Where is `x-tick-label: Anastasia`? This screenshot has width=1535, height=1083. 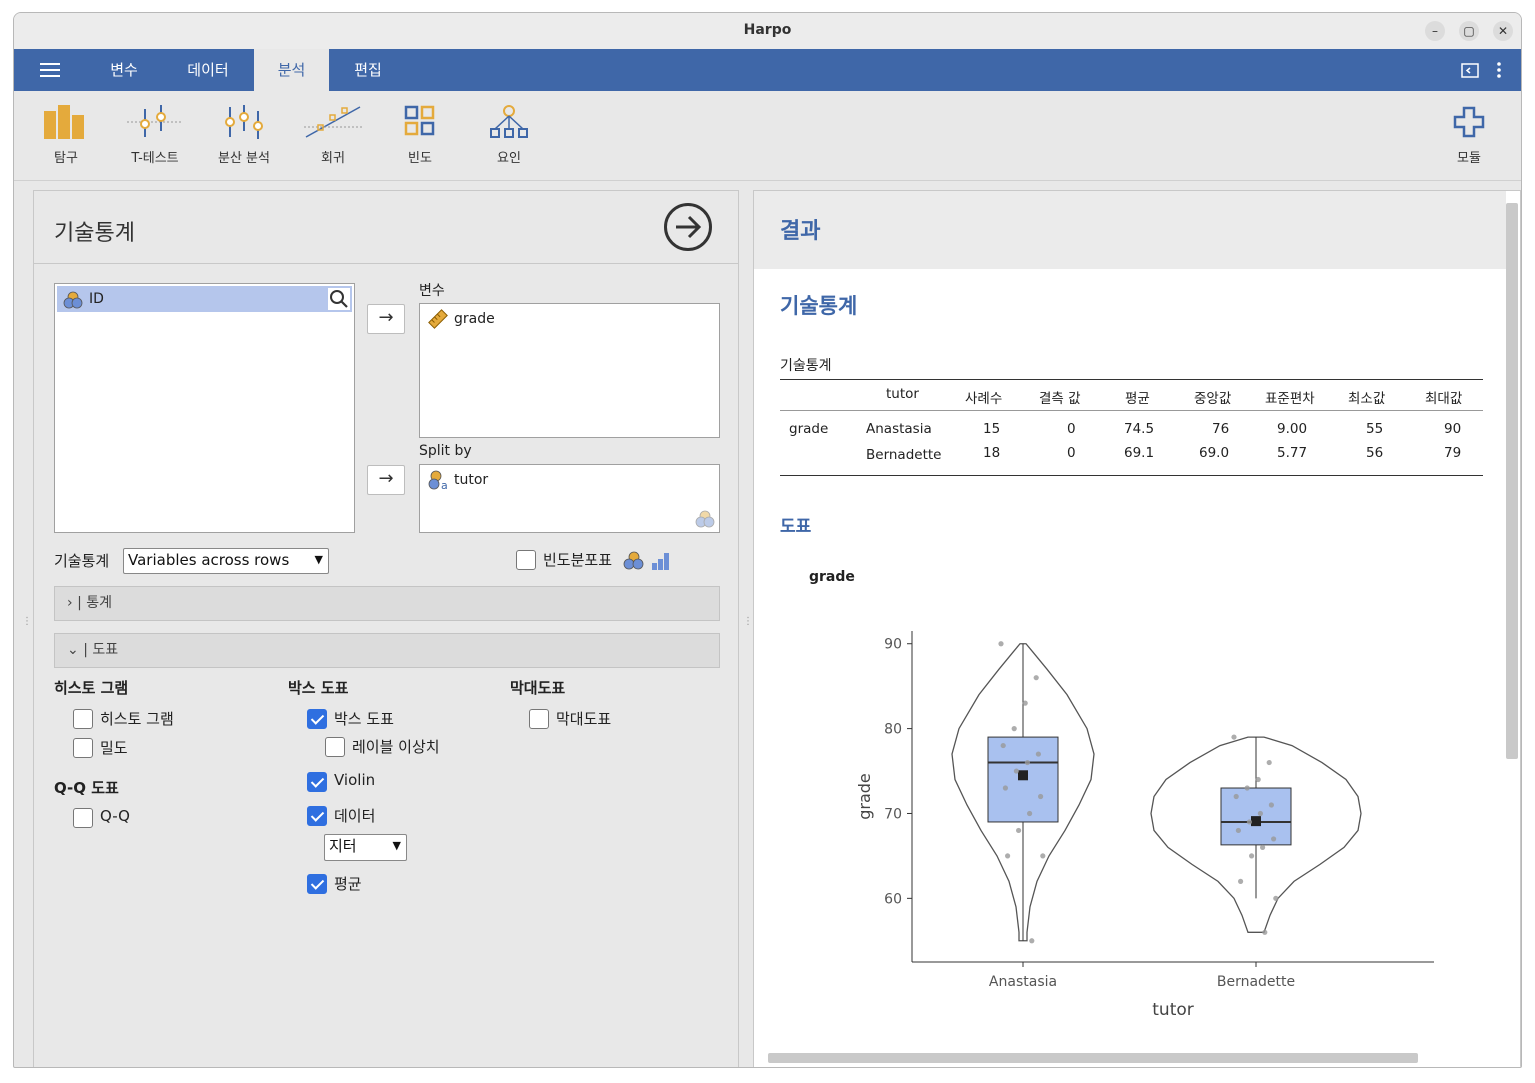 x-tick-label: Anastasia is located at coordinates (1023, 982).